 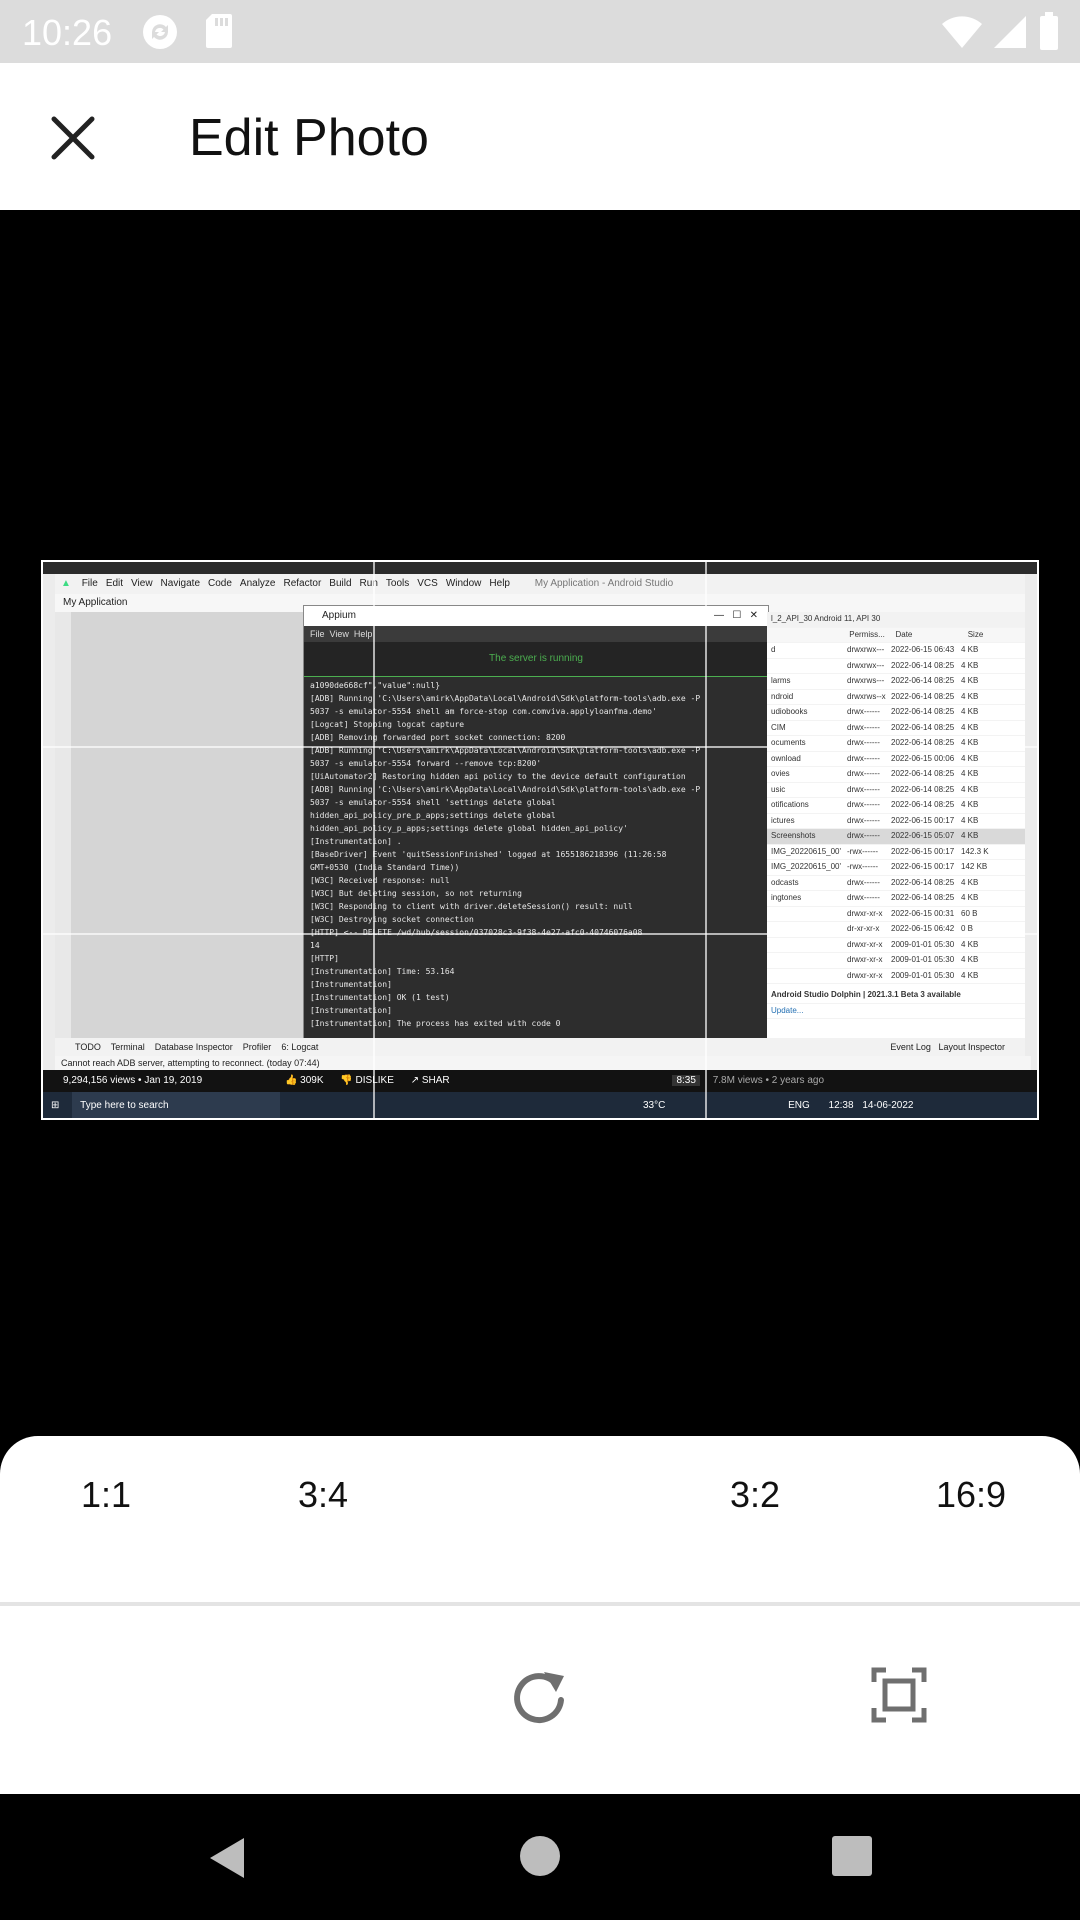 What do you see at coordinates (219, 31) in the screenshot?
I see `sd-card-icon` at bounding box center [219, 31].